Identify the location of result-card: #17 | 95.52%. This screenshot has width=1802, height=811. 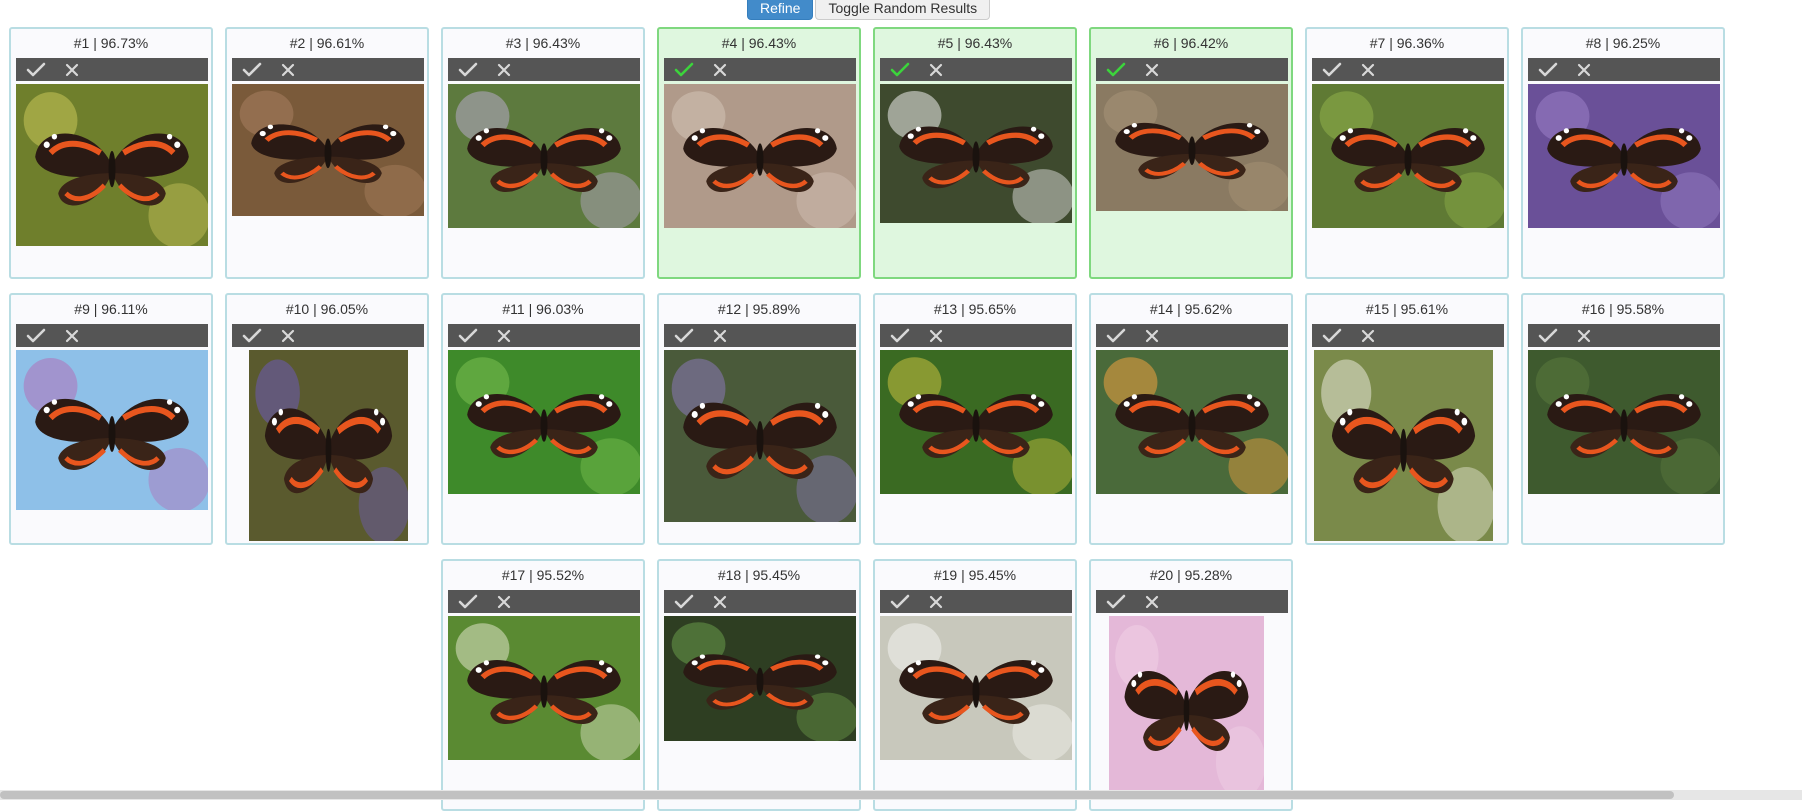
(543, 685).